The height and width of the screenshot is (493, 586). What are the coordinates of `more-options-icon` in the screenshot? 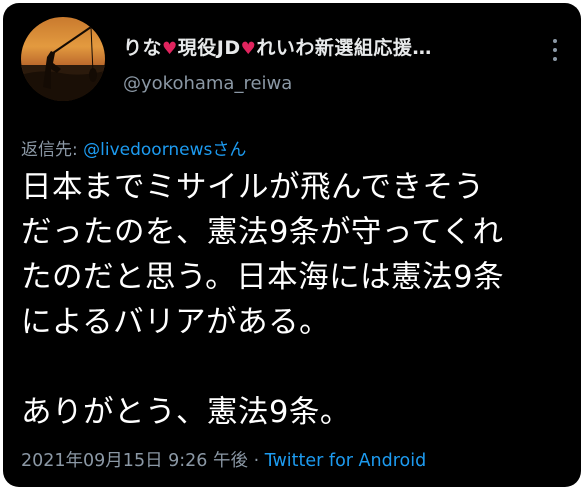 It's located at (555, 52).